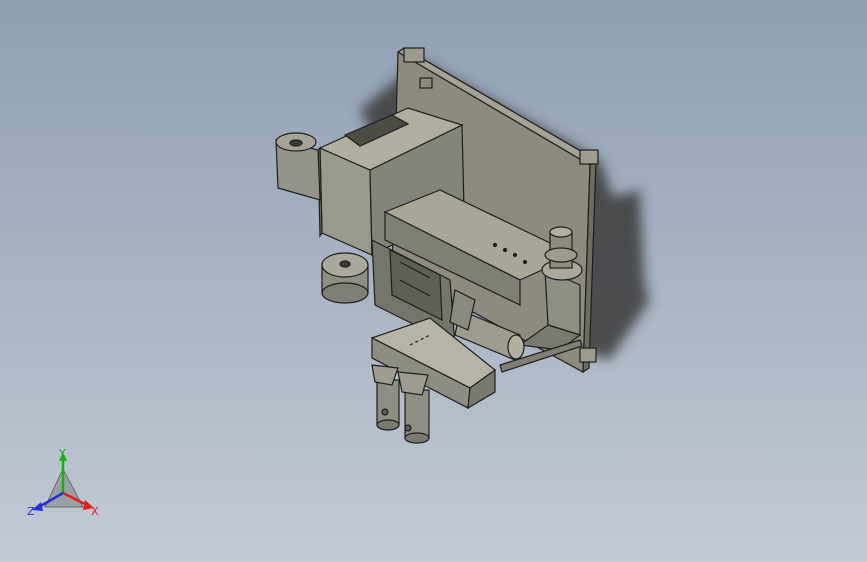  What do you see at coordinates (65, 487) in the screenshot?
I see `view-orientation-triad: Y X Z` at bounding box center [65, 487].